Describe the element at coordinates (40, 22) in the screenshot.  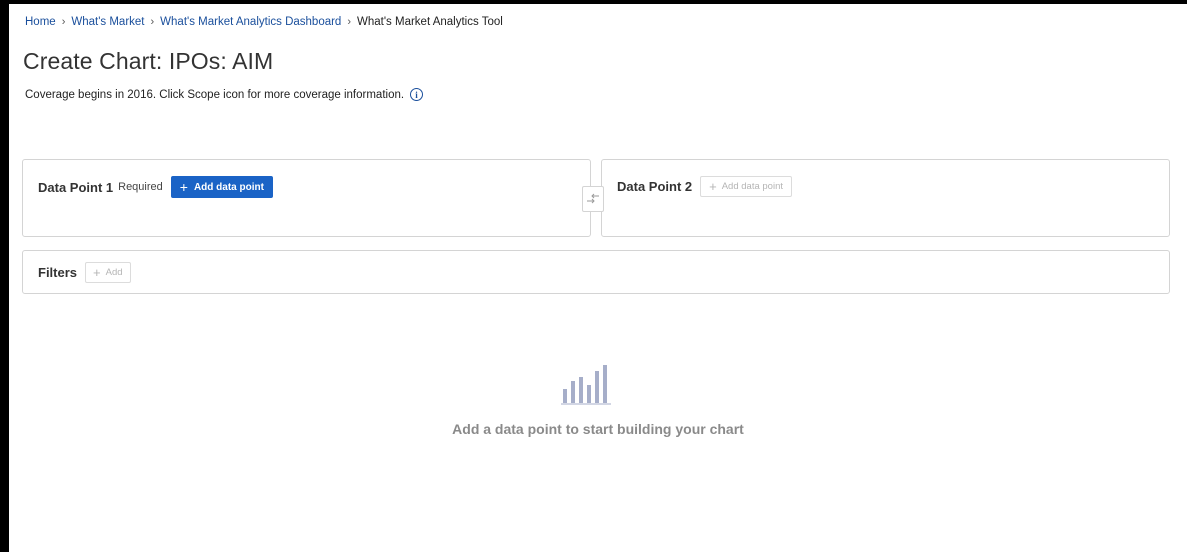
I see `breadcrumb-home: Home` at that location.